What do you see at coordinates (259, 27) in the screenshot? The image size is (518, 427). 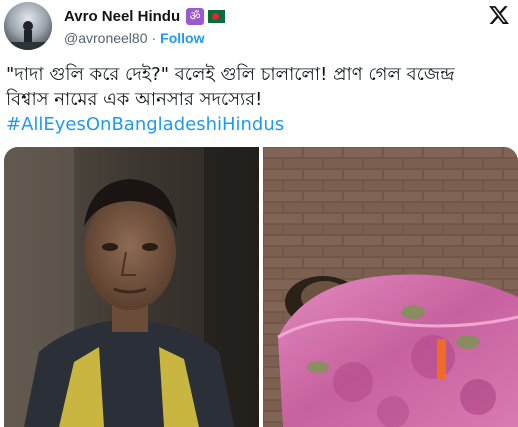 I see `tweet-header: Avro Neel Hindu ॐ @avroneel80 · Follow` at bounding box center [259, 27].